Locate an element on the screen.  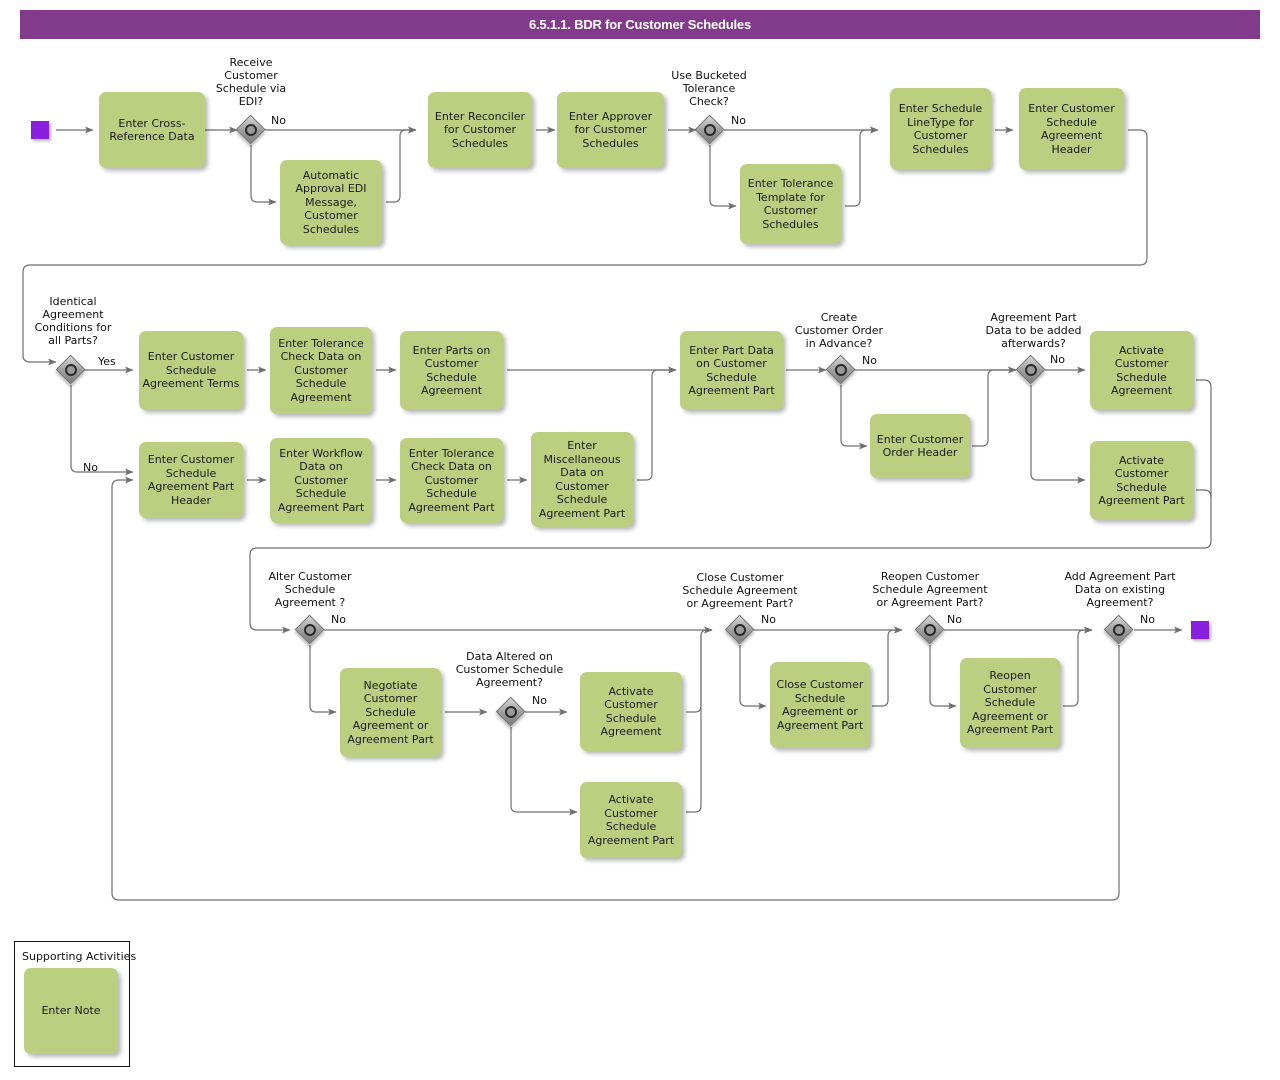
gateway-add-agreement-part-data-existing is located at coordinates (1119, 630).